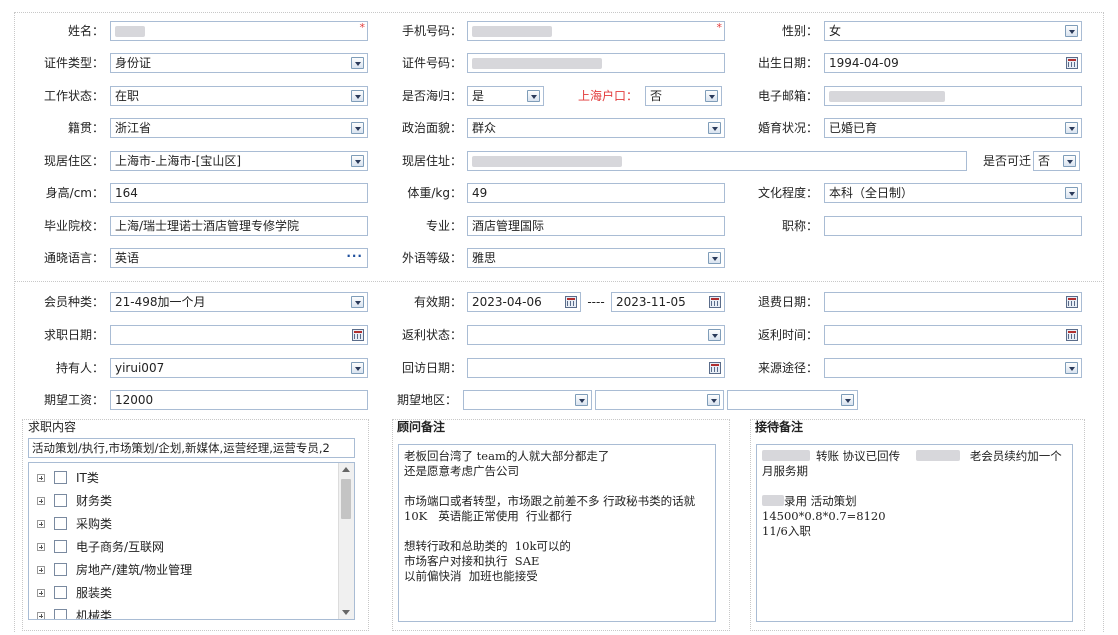  What do you see at coordinates (346, 541) in the screenshot?
I see `tree-scrollbar` at bounding box center [346, 541].